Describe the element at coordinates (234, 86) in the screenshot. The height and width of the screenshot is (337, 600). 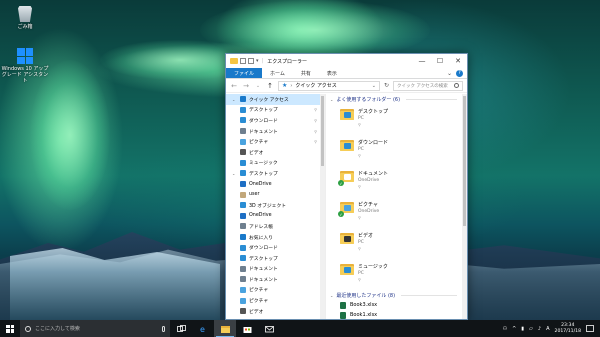
I see `back-icon: ←` at that location.